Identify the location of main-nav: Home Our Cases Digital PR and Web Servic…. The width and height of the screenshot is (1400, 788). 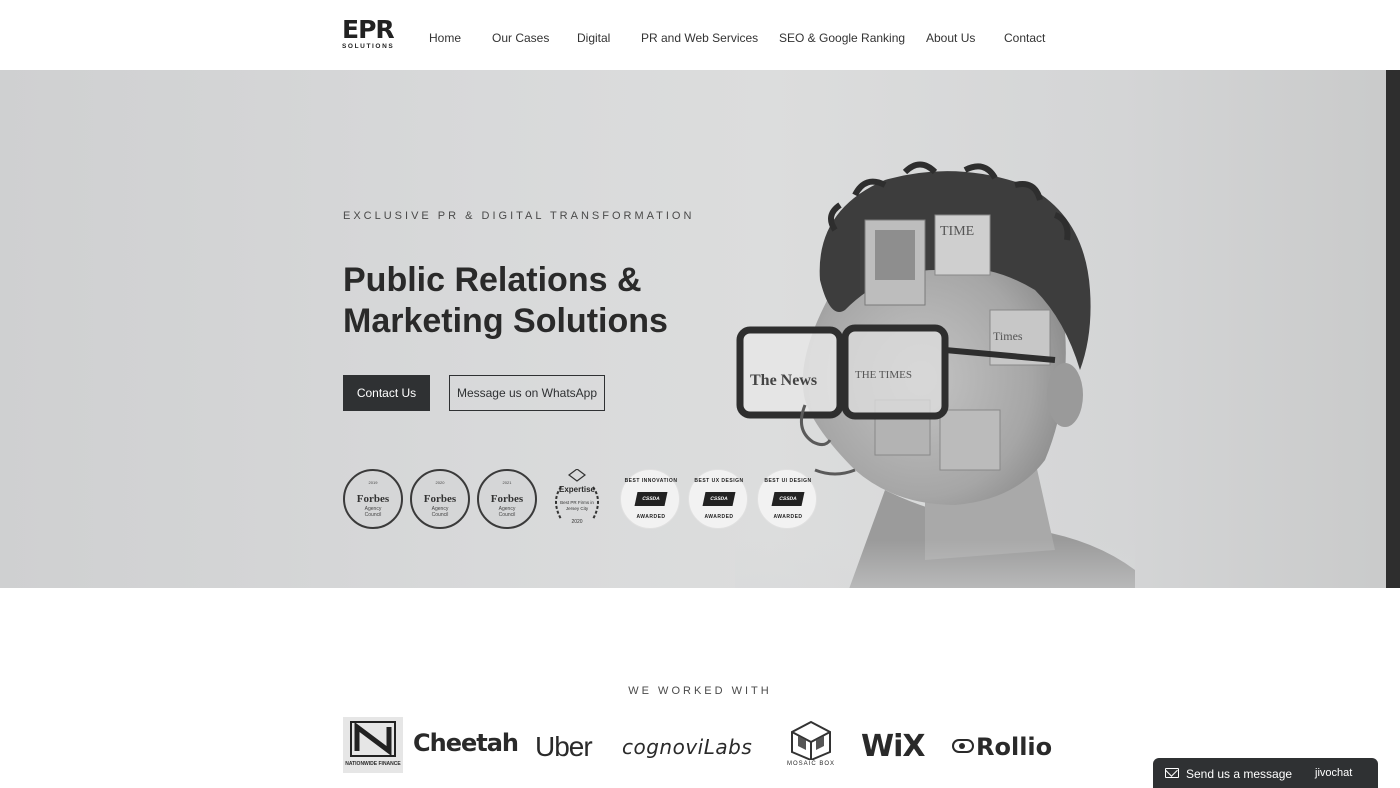
(700, 38).